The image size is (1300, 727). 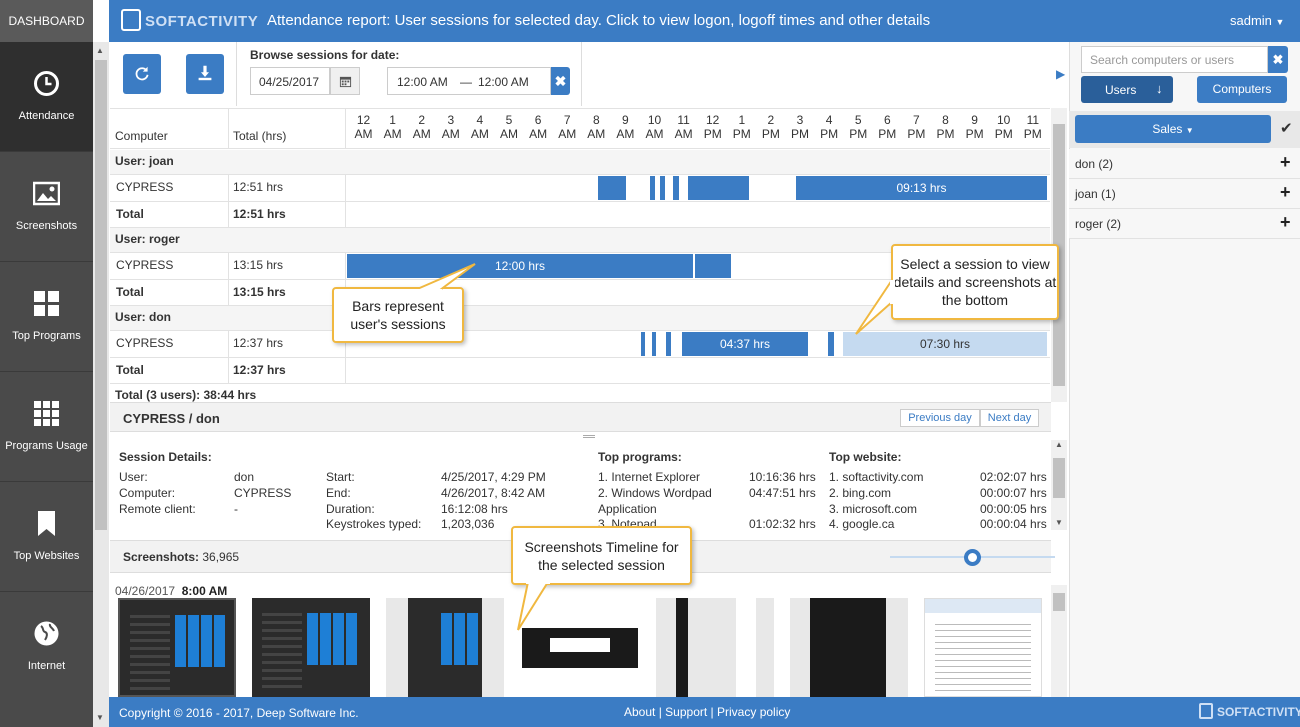 What do you see at coordinates (596, 120) in the screenshot?
I see `hour-number: 8` at bounding box center [596, 120].